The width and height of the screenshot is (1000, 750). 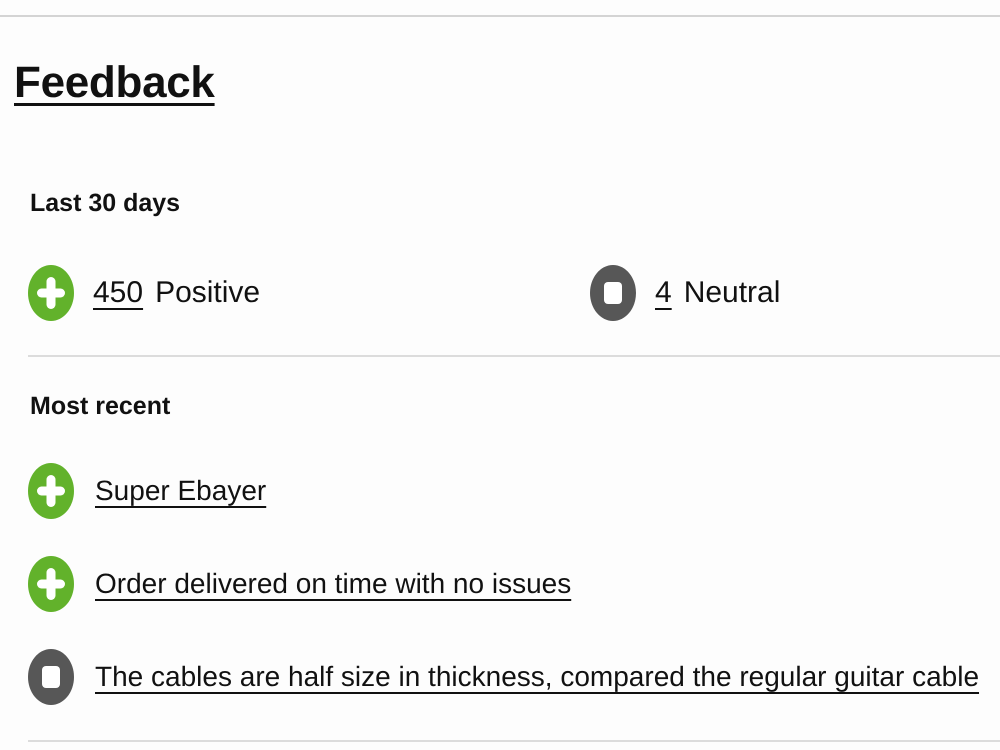 What do you see at coordinates (663, 293) in the screenshot?
I see `rating-count-link: 4` at bounding box center [663, 293].